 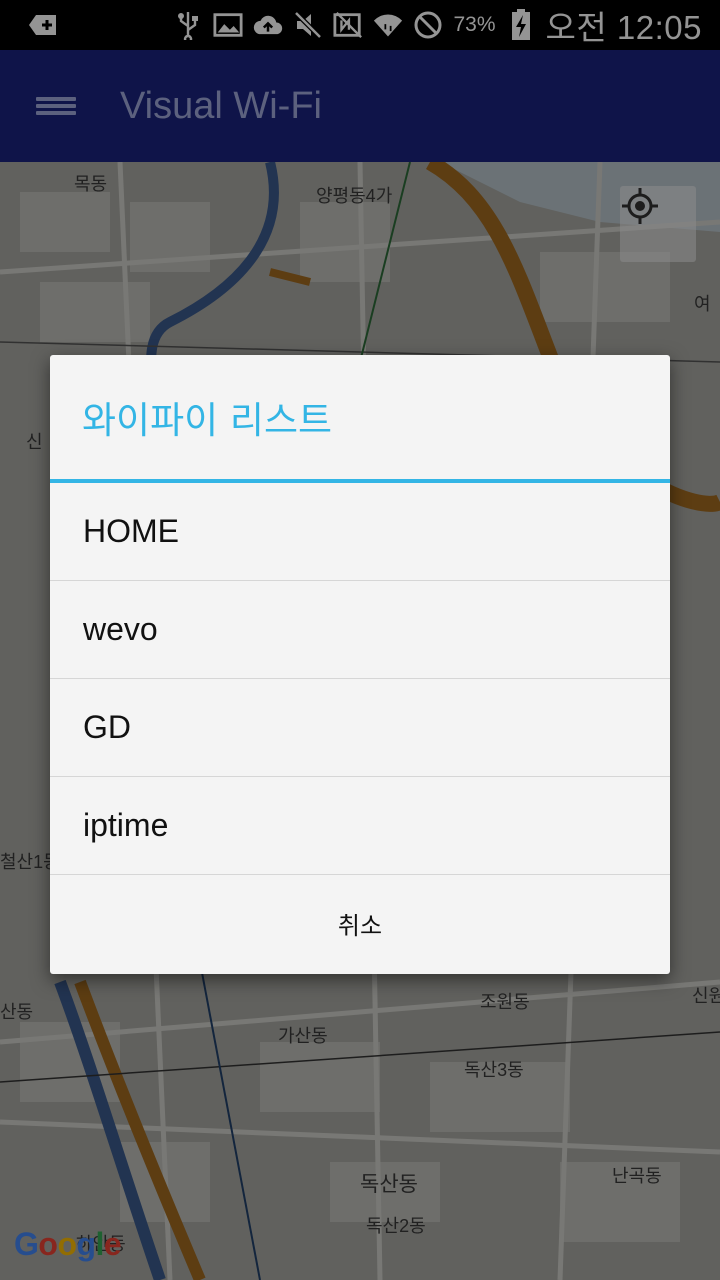 I want to click on cancel-button: 취소, so click(x=360, y=923).